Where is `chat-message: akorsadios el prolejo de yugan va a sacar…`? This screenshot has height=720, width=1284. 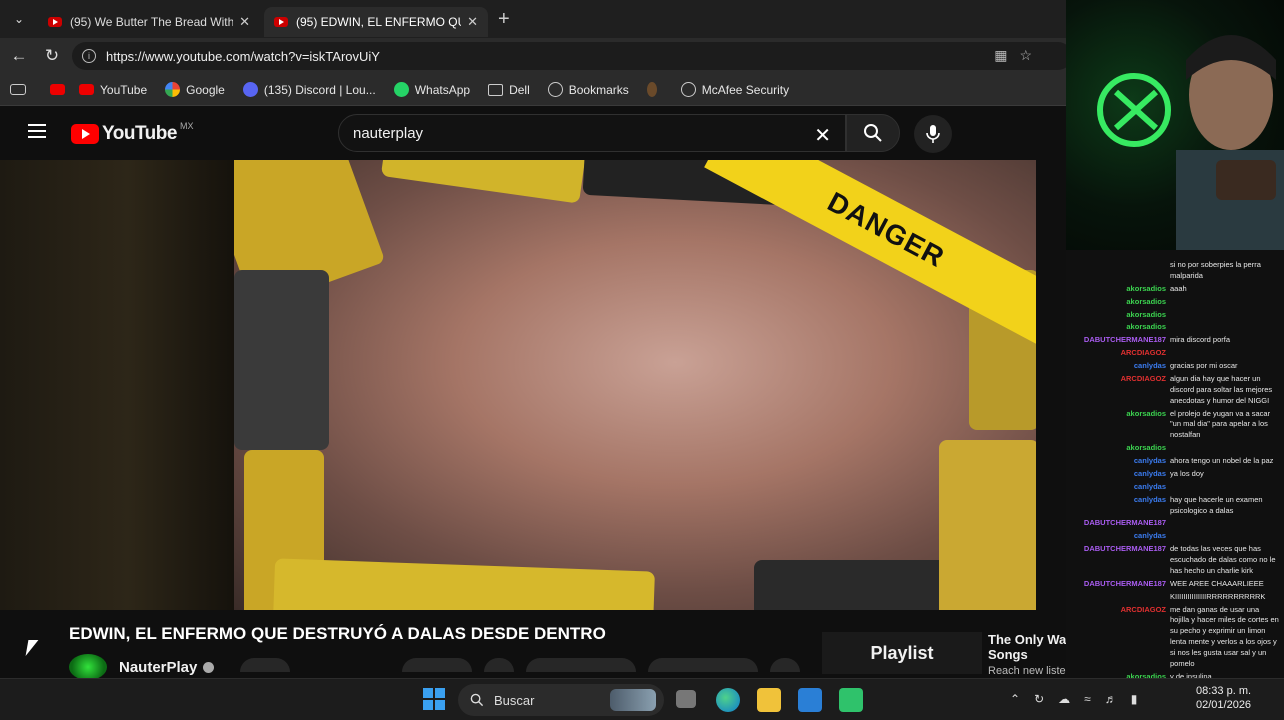 chat-message: akorsadios el prolejo de yugan va a sacar… is located at coordinates (1177, 425).